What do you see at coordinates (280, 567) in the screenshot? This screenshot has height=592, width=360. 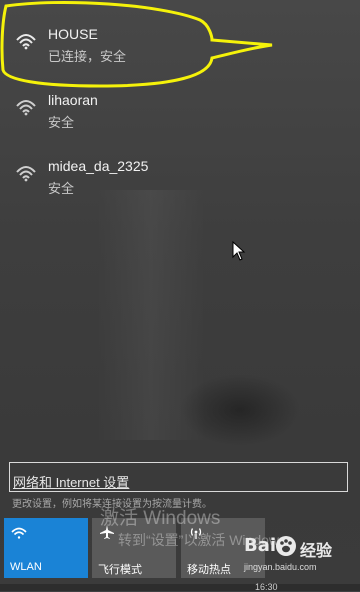 I see `baidu-url: jingyan.baidu.com` at bounding box center [280, 567].